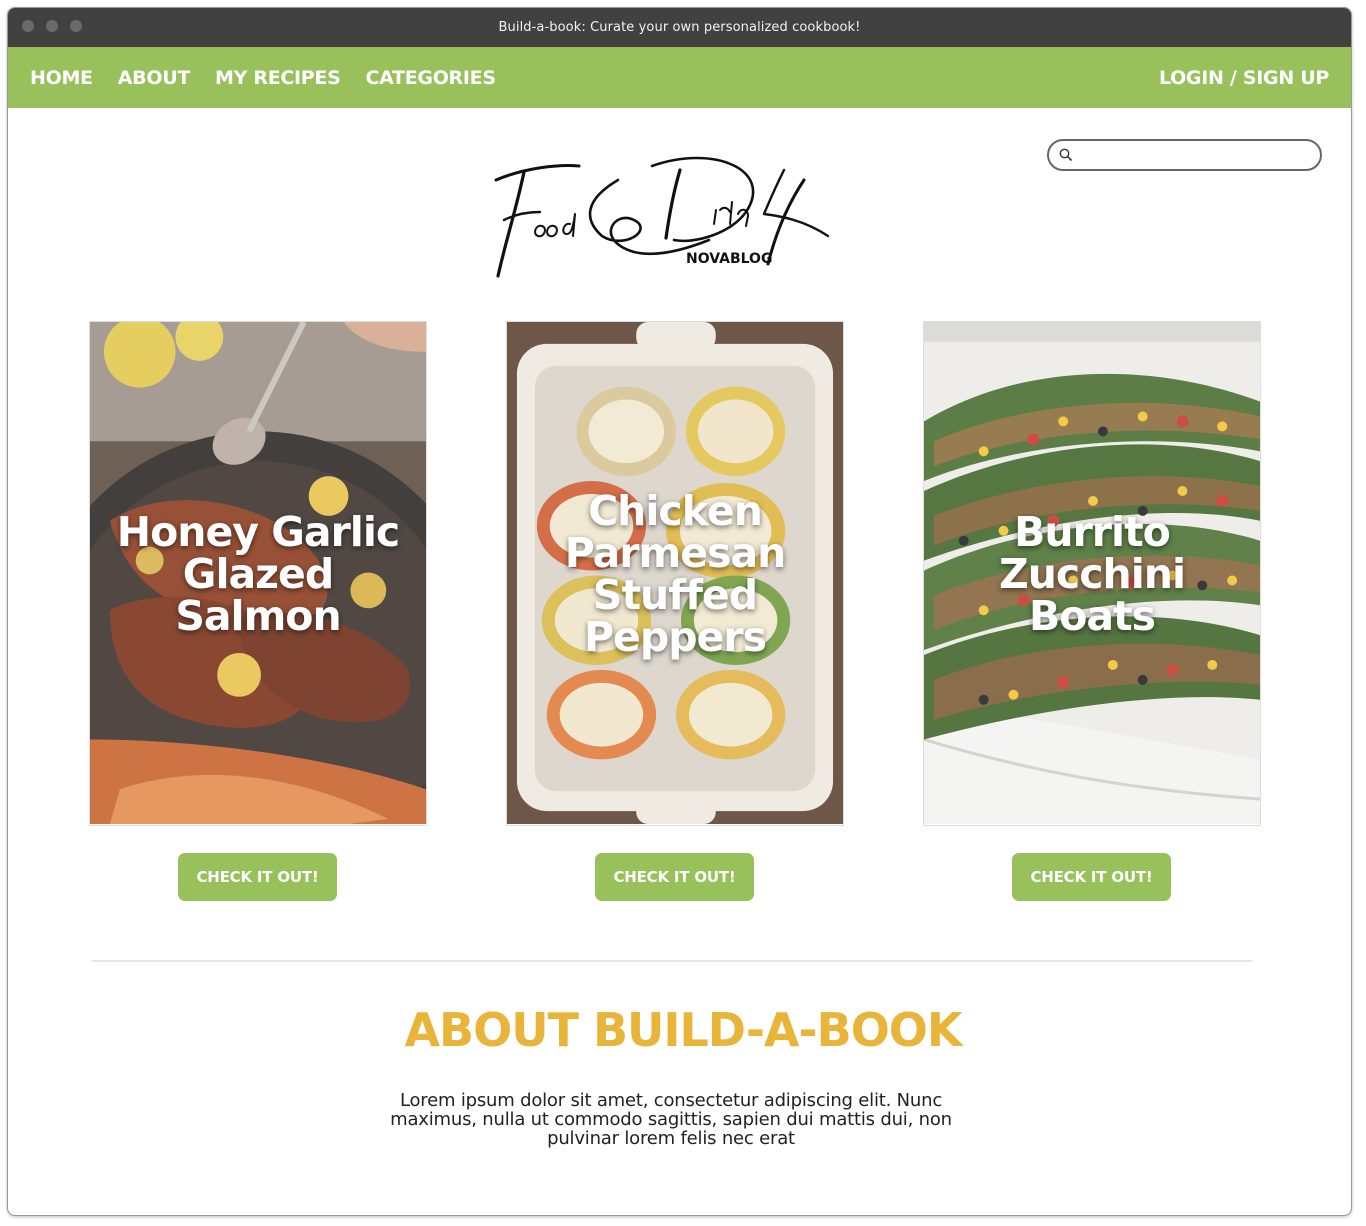 The height and width of the screenshot is (1226, 1366). What do you see at coordinates (278, 78) in the screenshot?
I see `nav-my-recipes-link: MY RECIPES` at bounding box center [278, 78].